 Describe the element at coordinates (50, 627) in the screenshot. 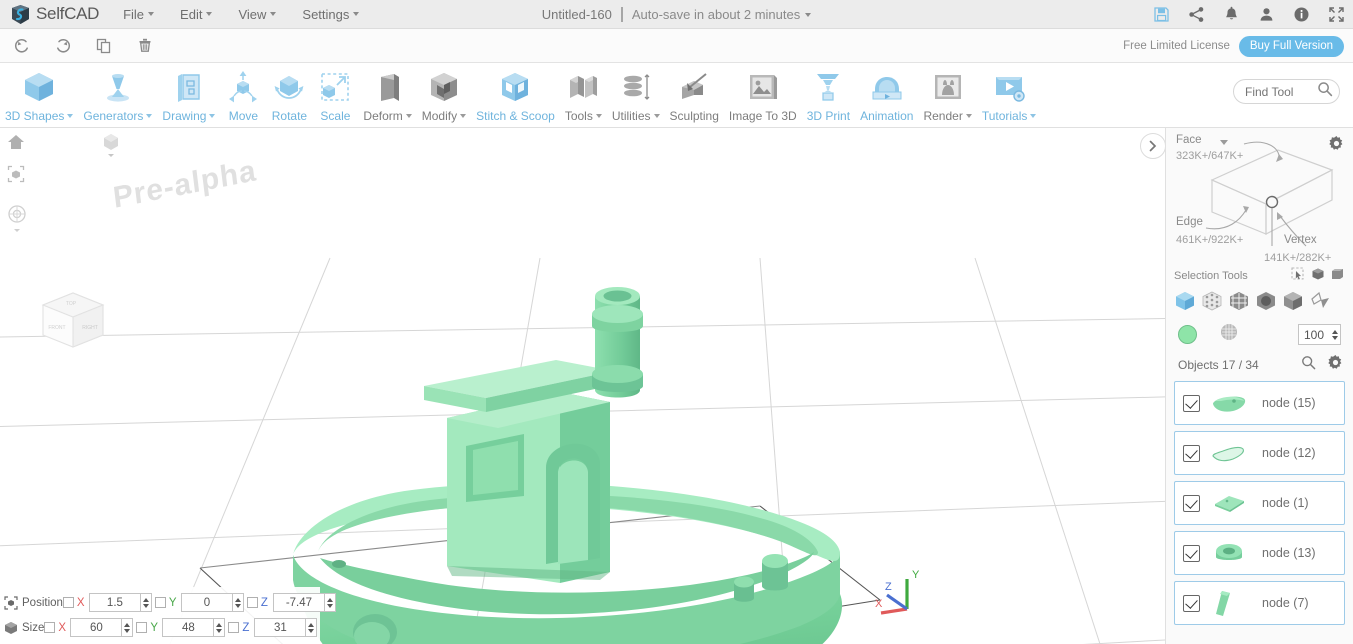

I see `size-x-checkbox` at that location.